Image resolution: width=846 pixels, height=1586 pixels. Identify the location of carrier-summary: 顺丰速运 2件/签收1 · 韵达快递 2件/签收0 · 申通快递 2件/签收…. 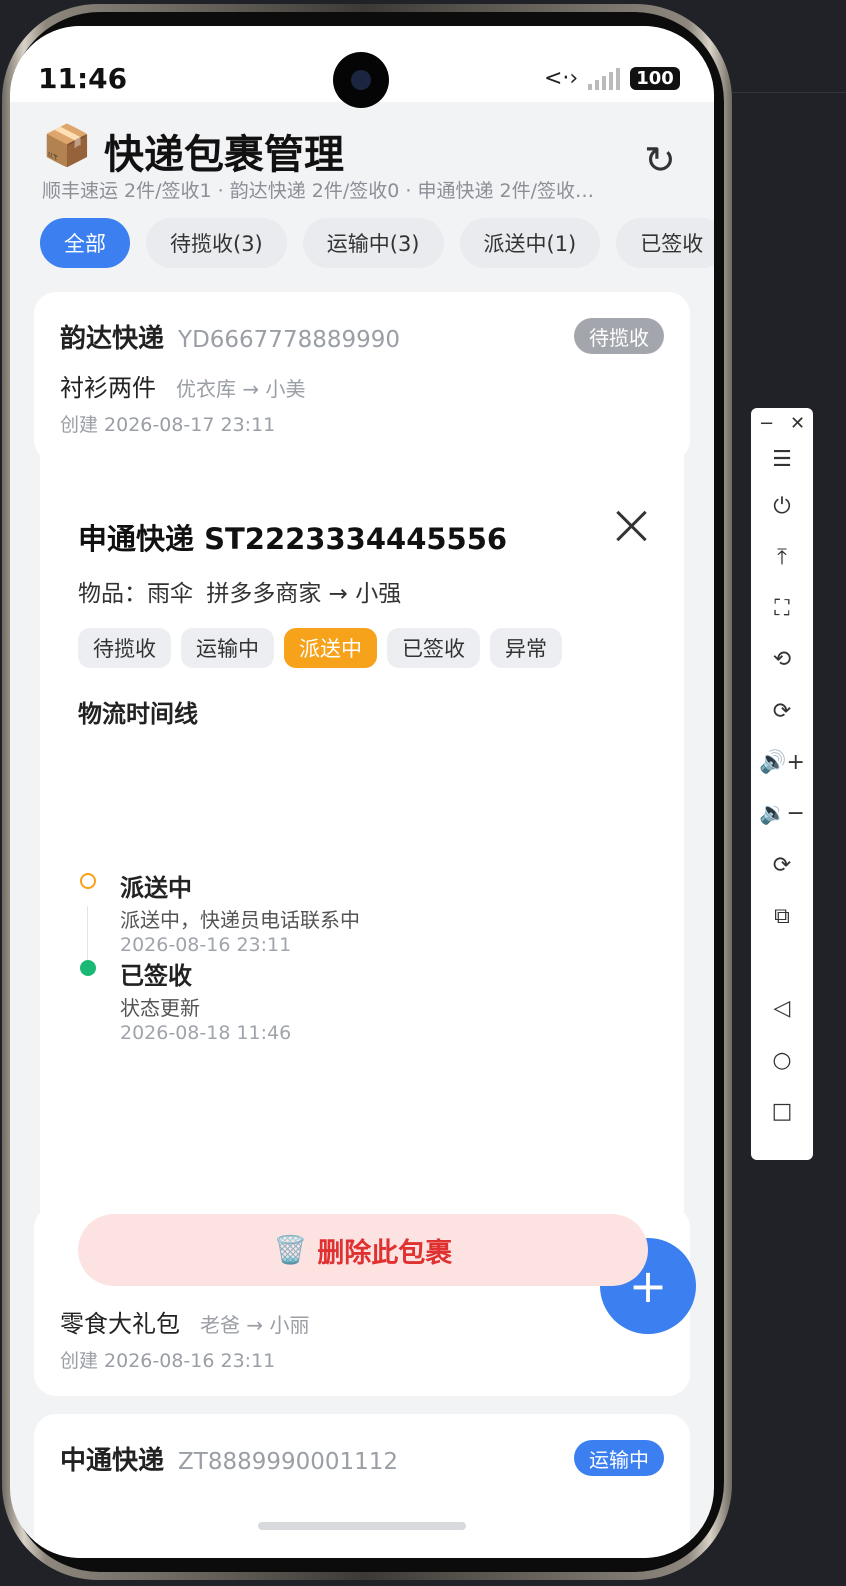
(318, 191).